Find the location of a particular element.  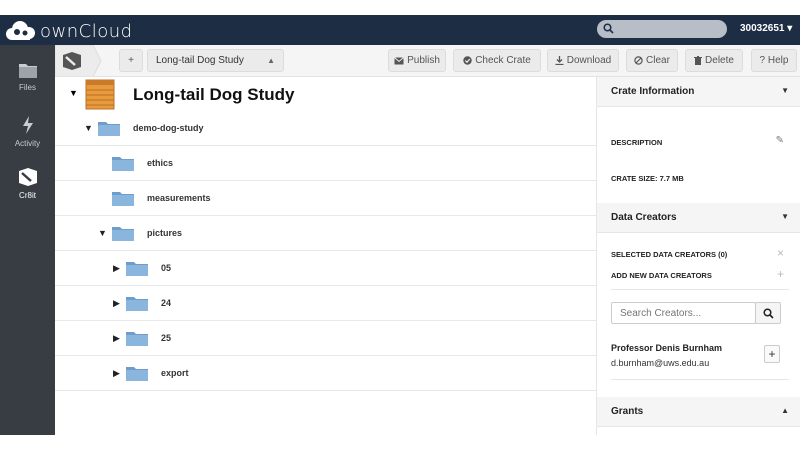

check-circle-icon is located at coordinates (467, 60).